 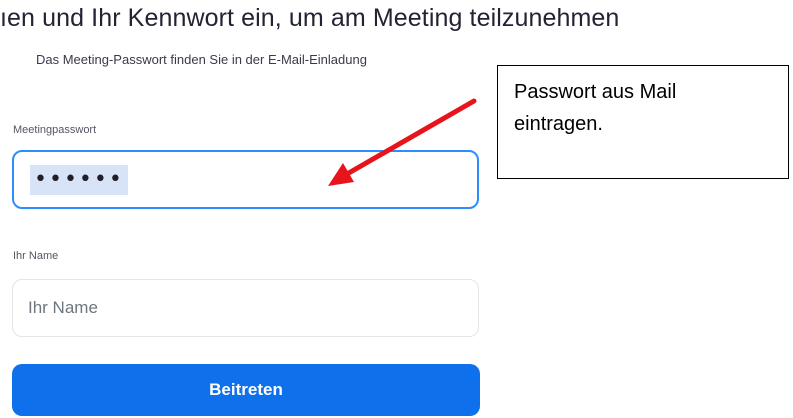 What do you see at coordinates (55, 130) in the screenshot?
I see `password-field-label: Meetingpasswort` at bounding box center [55, 130].